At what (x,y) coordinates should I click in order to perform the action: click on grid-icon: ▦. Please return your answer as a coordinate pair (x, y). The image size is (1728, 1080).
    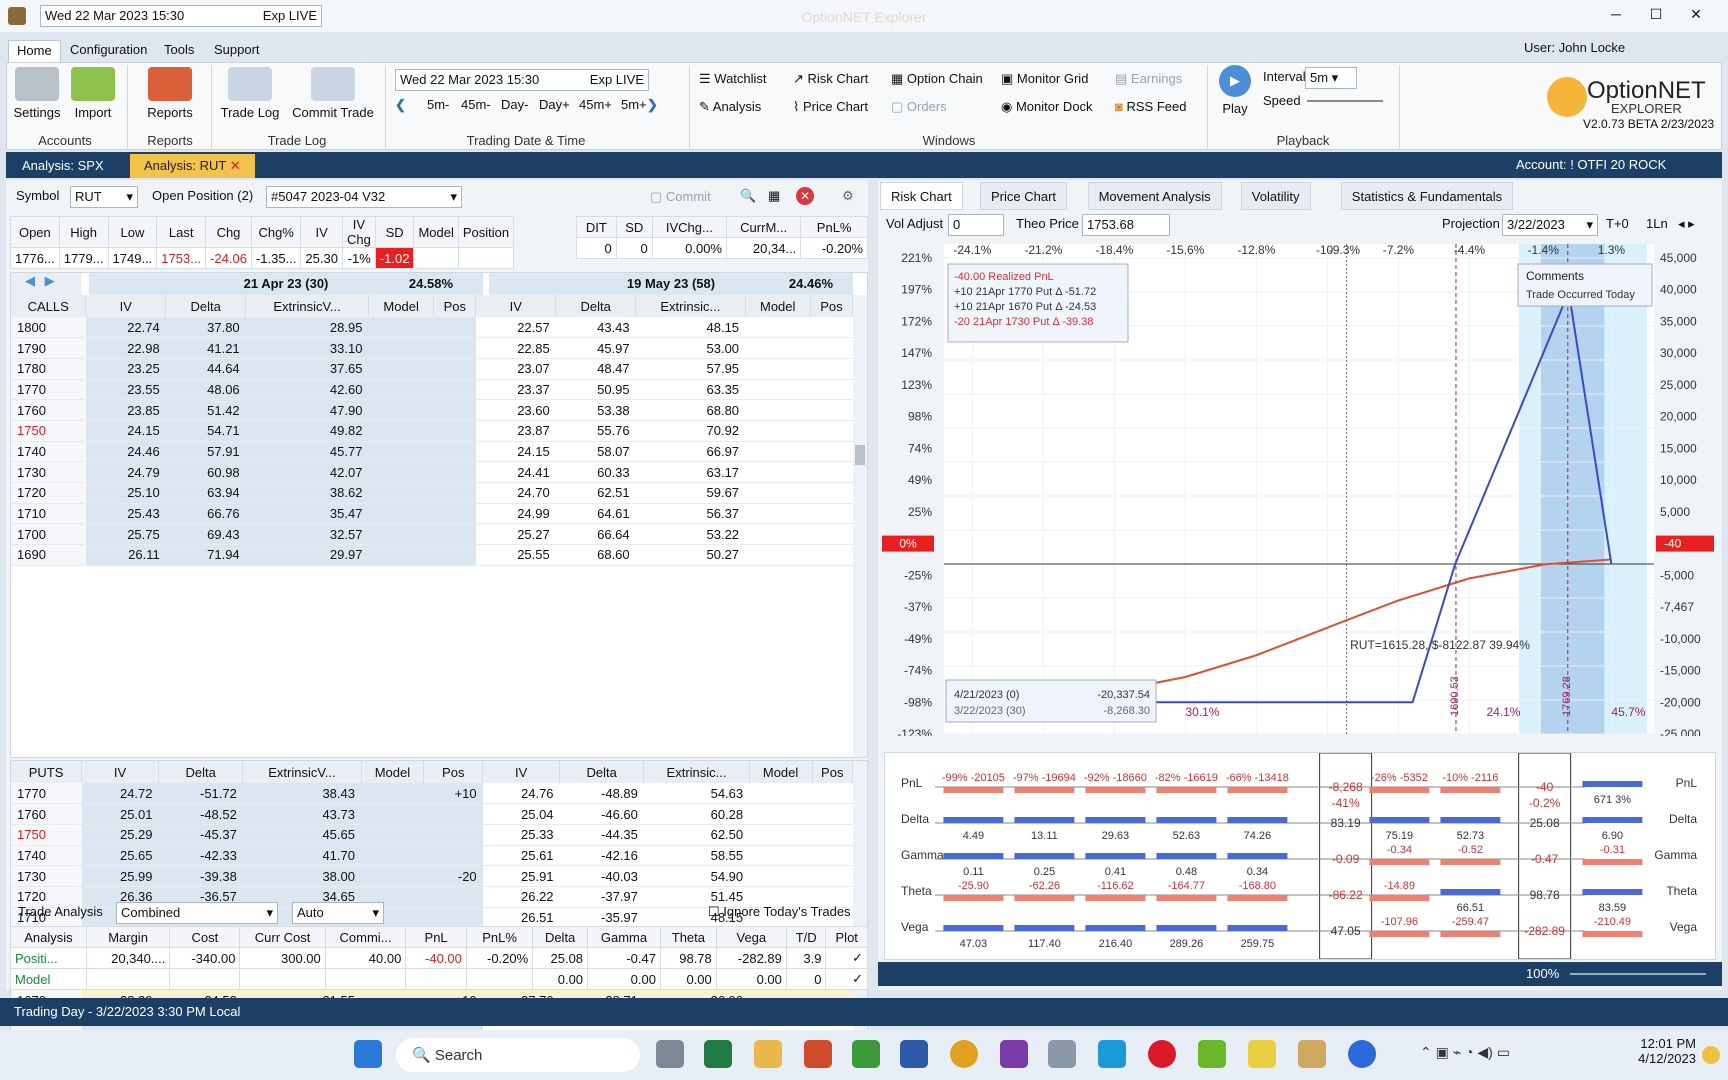
    Looking at the image, I should click on (774, 196).